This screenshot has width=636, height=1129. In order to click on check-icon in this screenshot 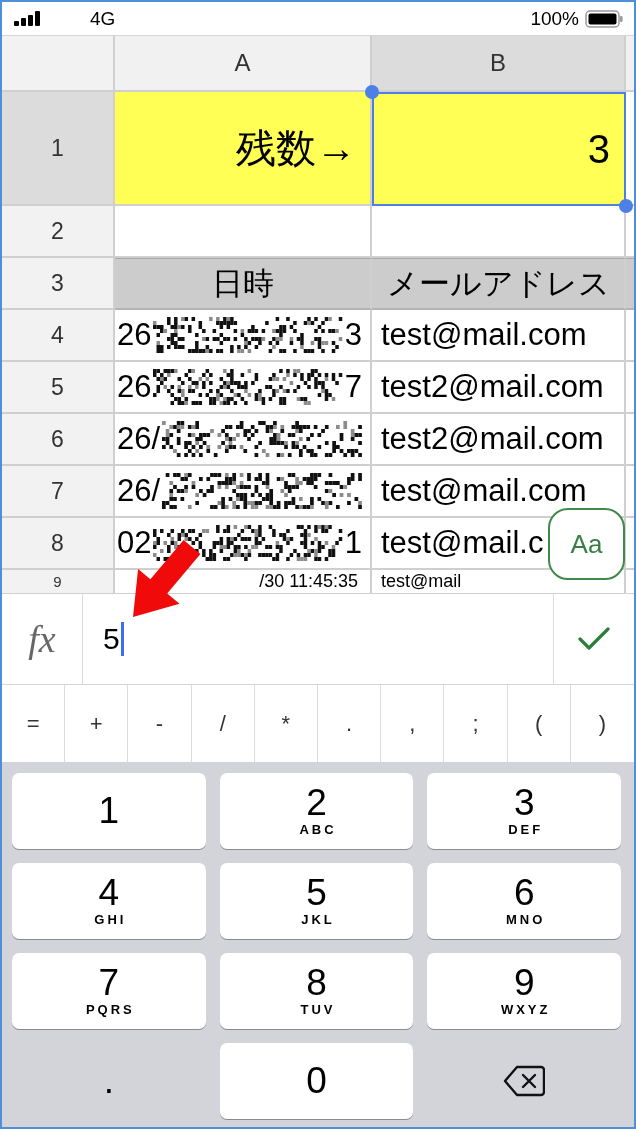, I will do `click(594, 639)`.